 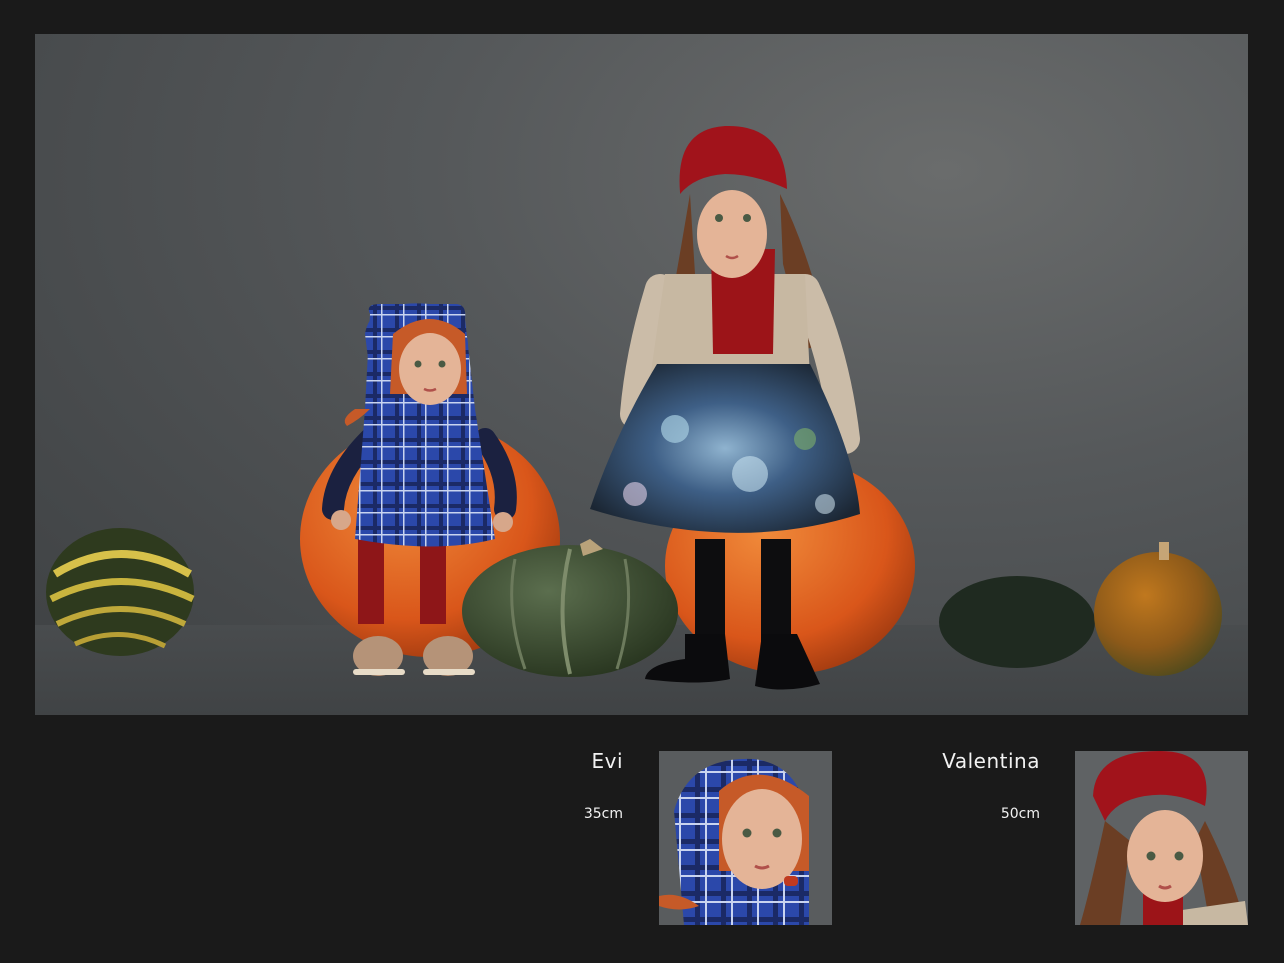 I want to click on thumbnail-evi, so click(x=745, y=838).